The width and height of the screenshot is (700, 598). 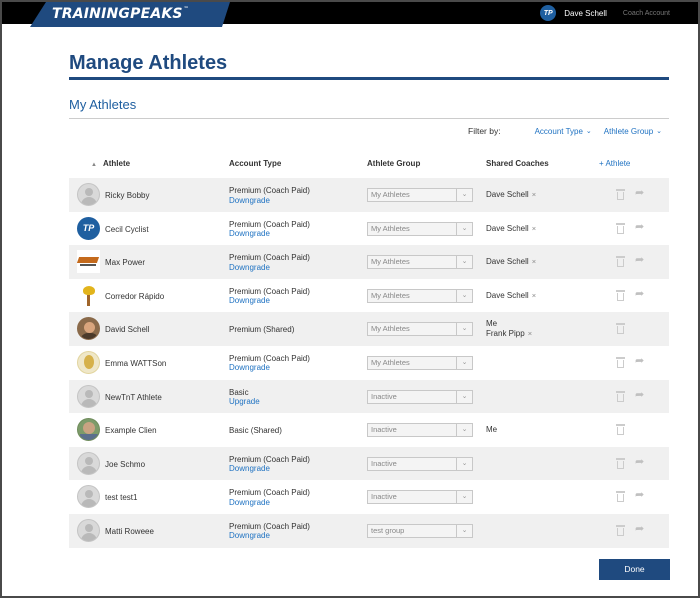 What do you see at coordinates (134, 296) in the screenshot?
I see `athlete-name: Corredor Rápido` at bounding box center [134, 296].